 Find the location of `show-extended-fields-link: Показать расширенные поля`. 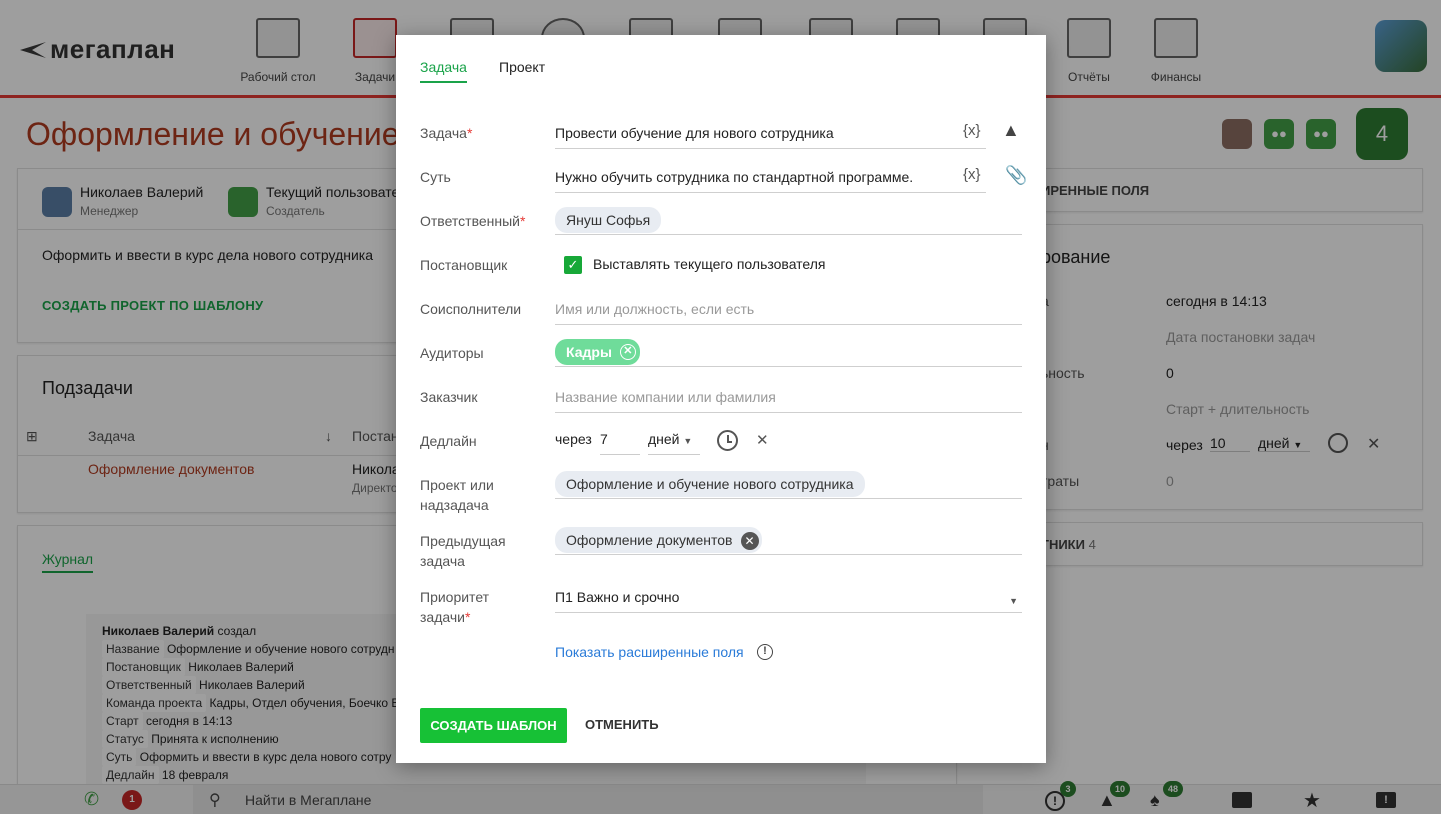

show-extended-fields-link: Показать расширенные поля is located at coordinates (649, 652).